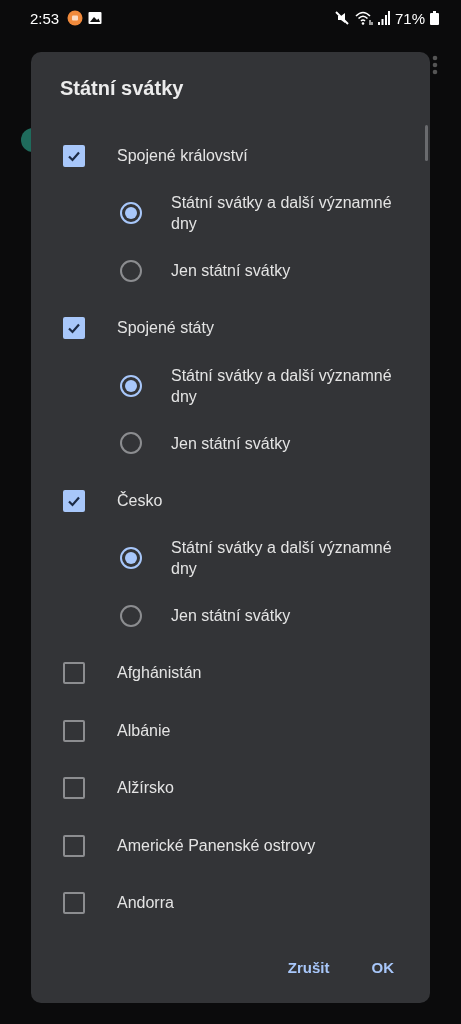 The image size is (461, 1024). What do you see at coordinates (95, 18) in the screenshot?
I see `image-icon` at bounding box center [95, 18].